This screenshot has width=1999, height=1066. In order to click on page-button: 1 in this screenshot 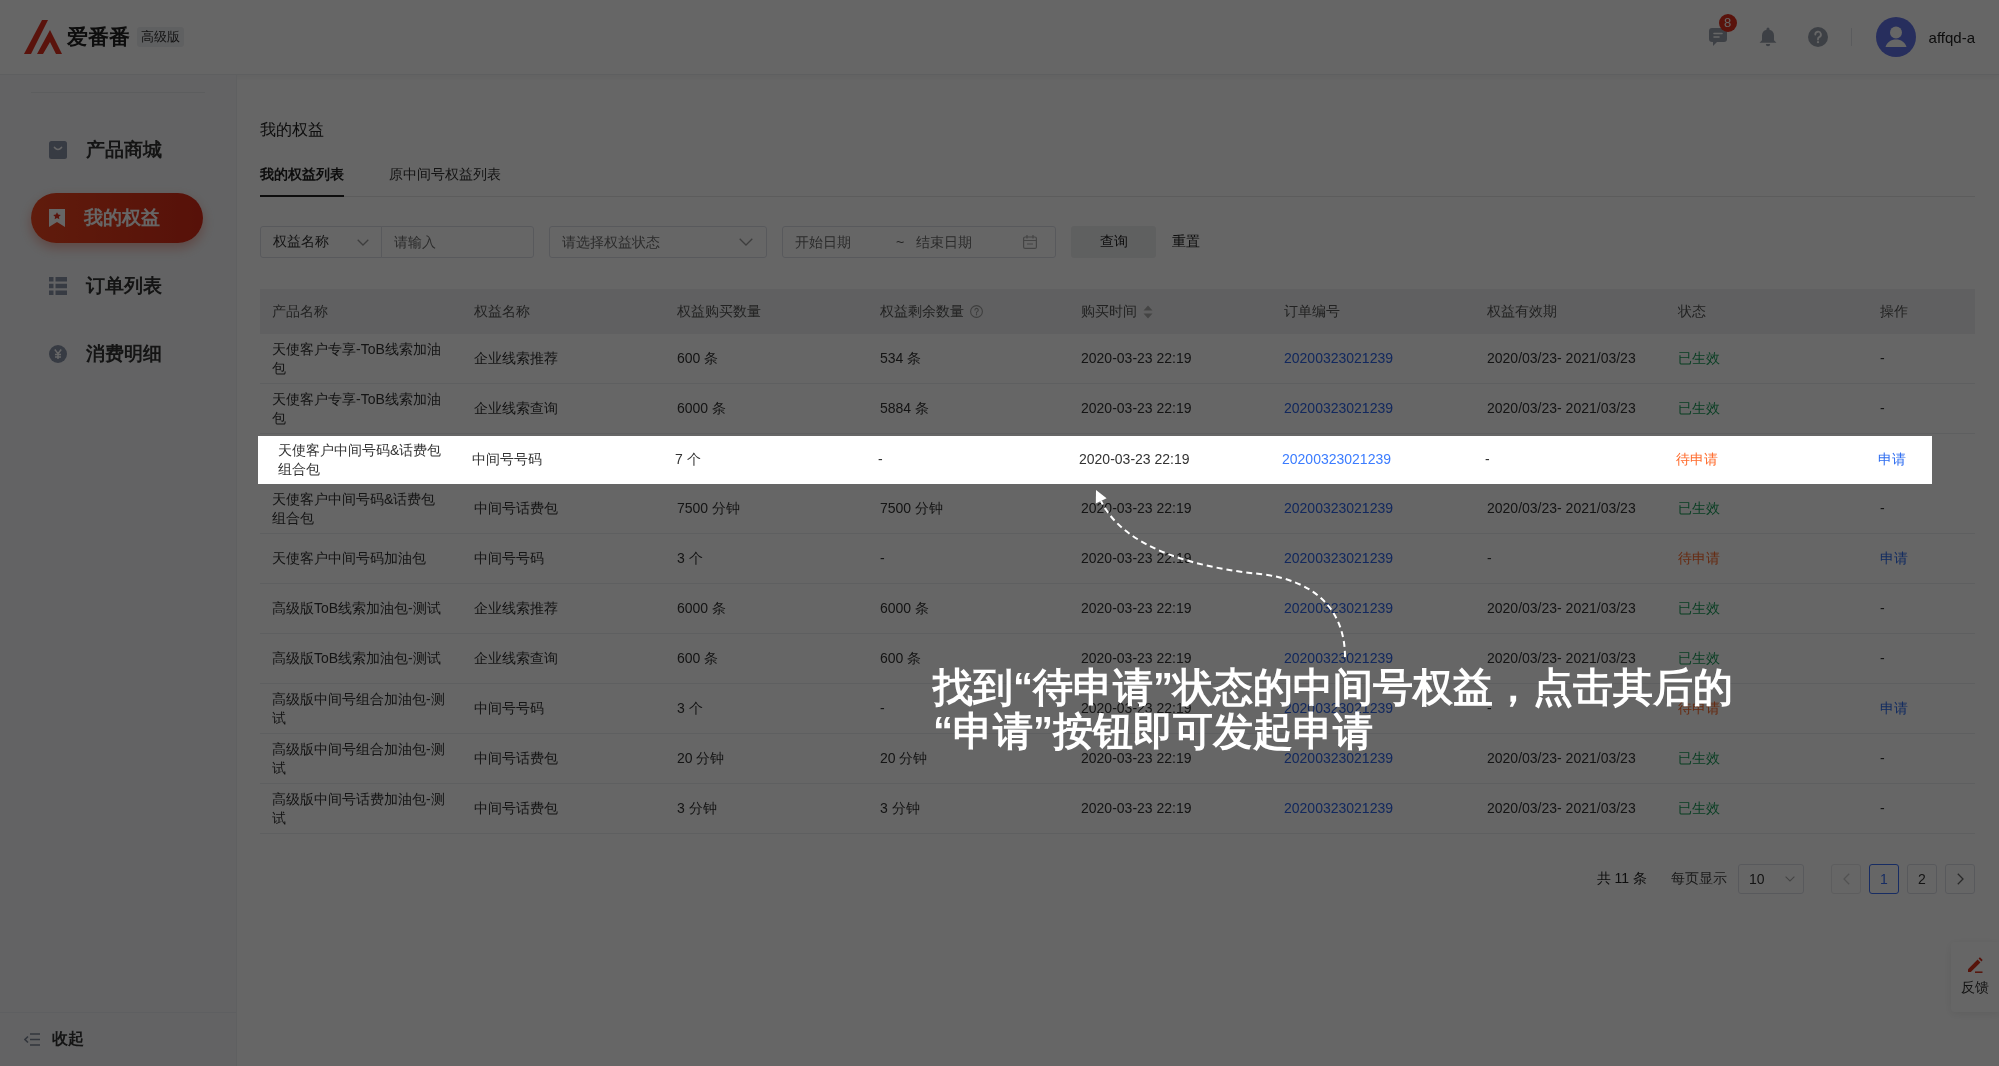, I will do `click(1884, 879)`.